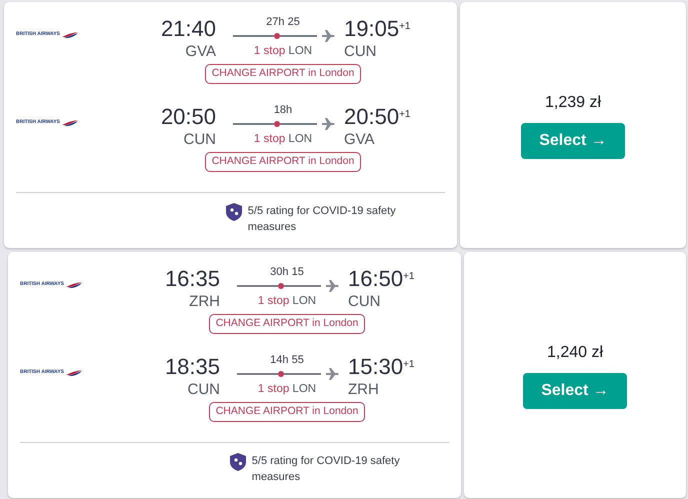  I want to click on flight-duration: 14h 55, so click(287, 360).